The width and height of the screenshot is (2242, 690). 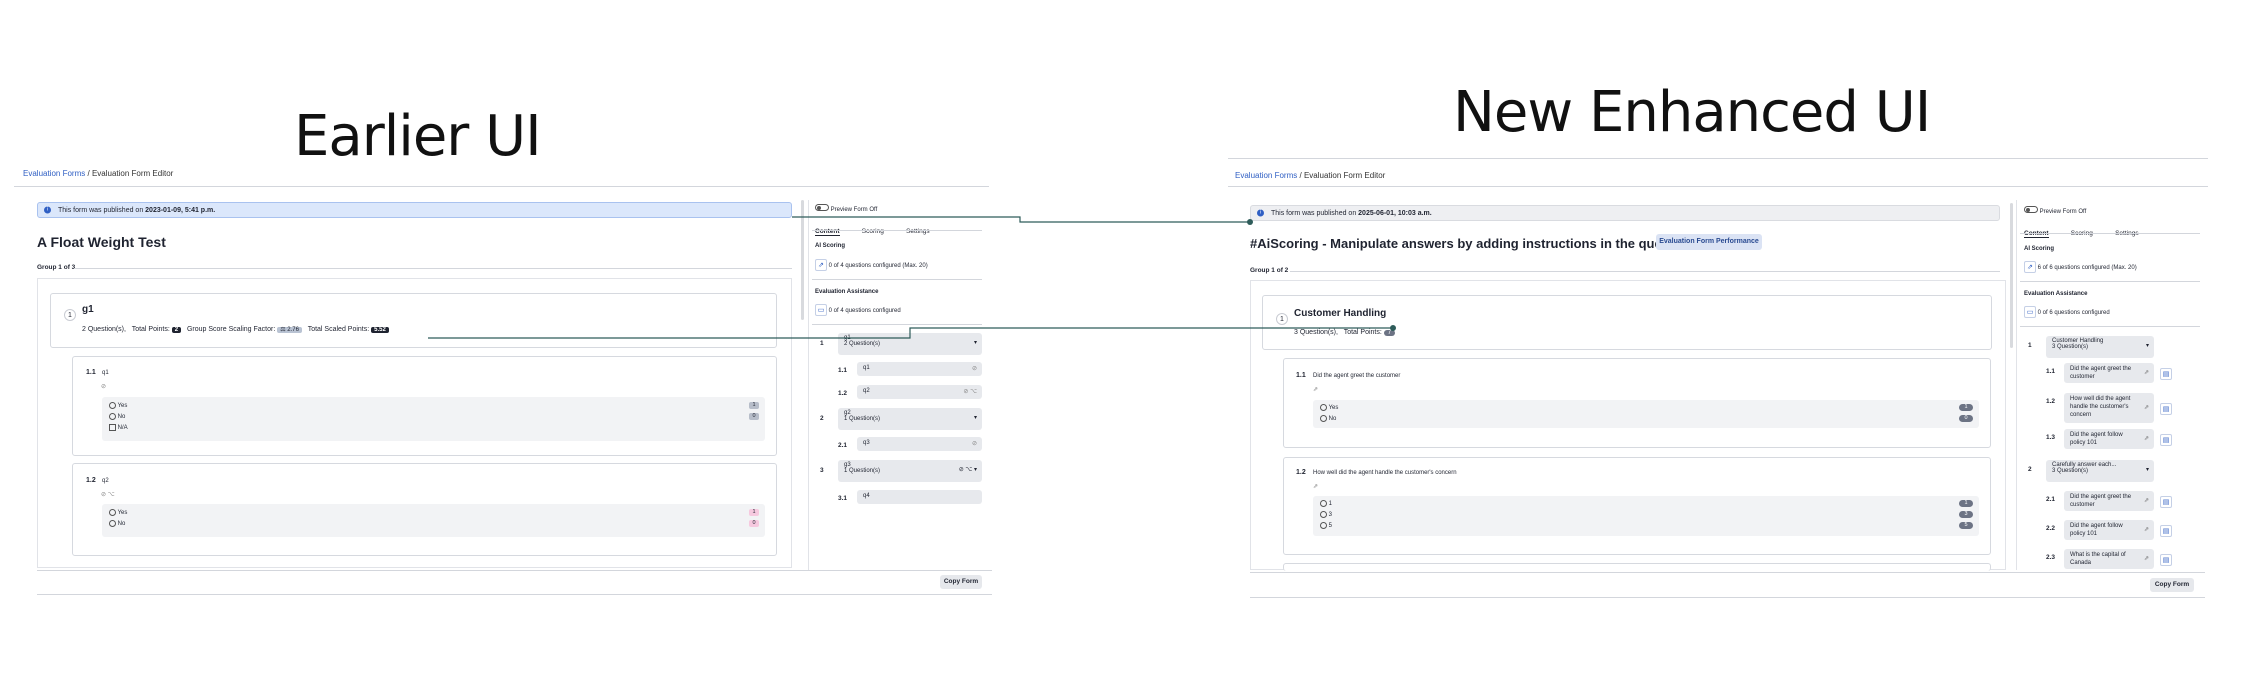 I want to click on points-connector-dot, so click(x=1393, y=328).